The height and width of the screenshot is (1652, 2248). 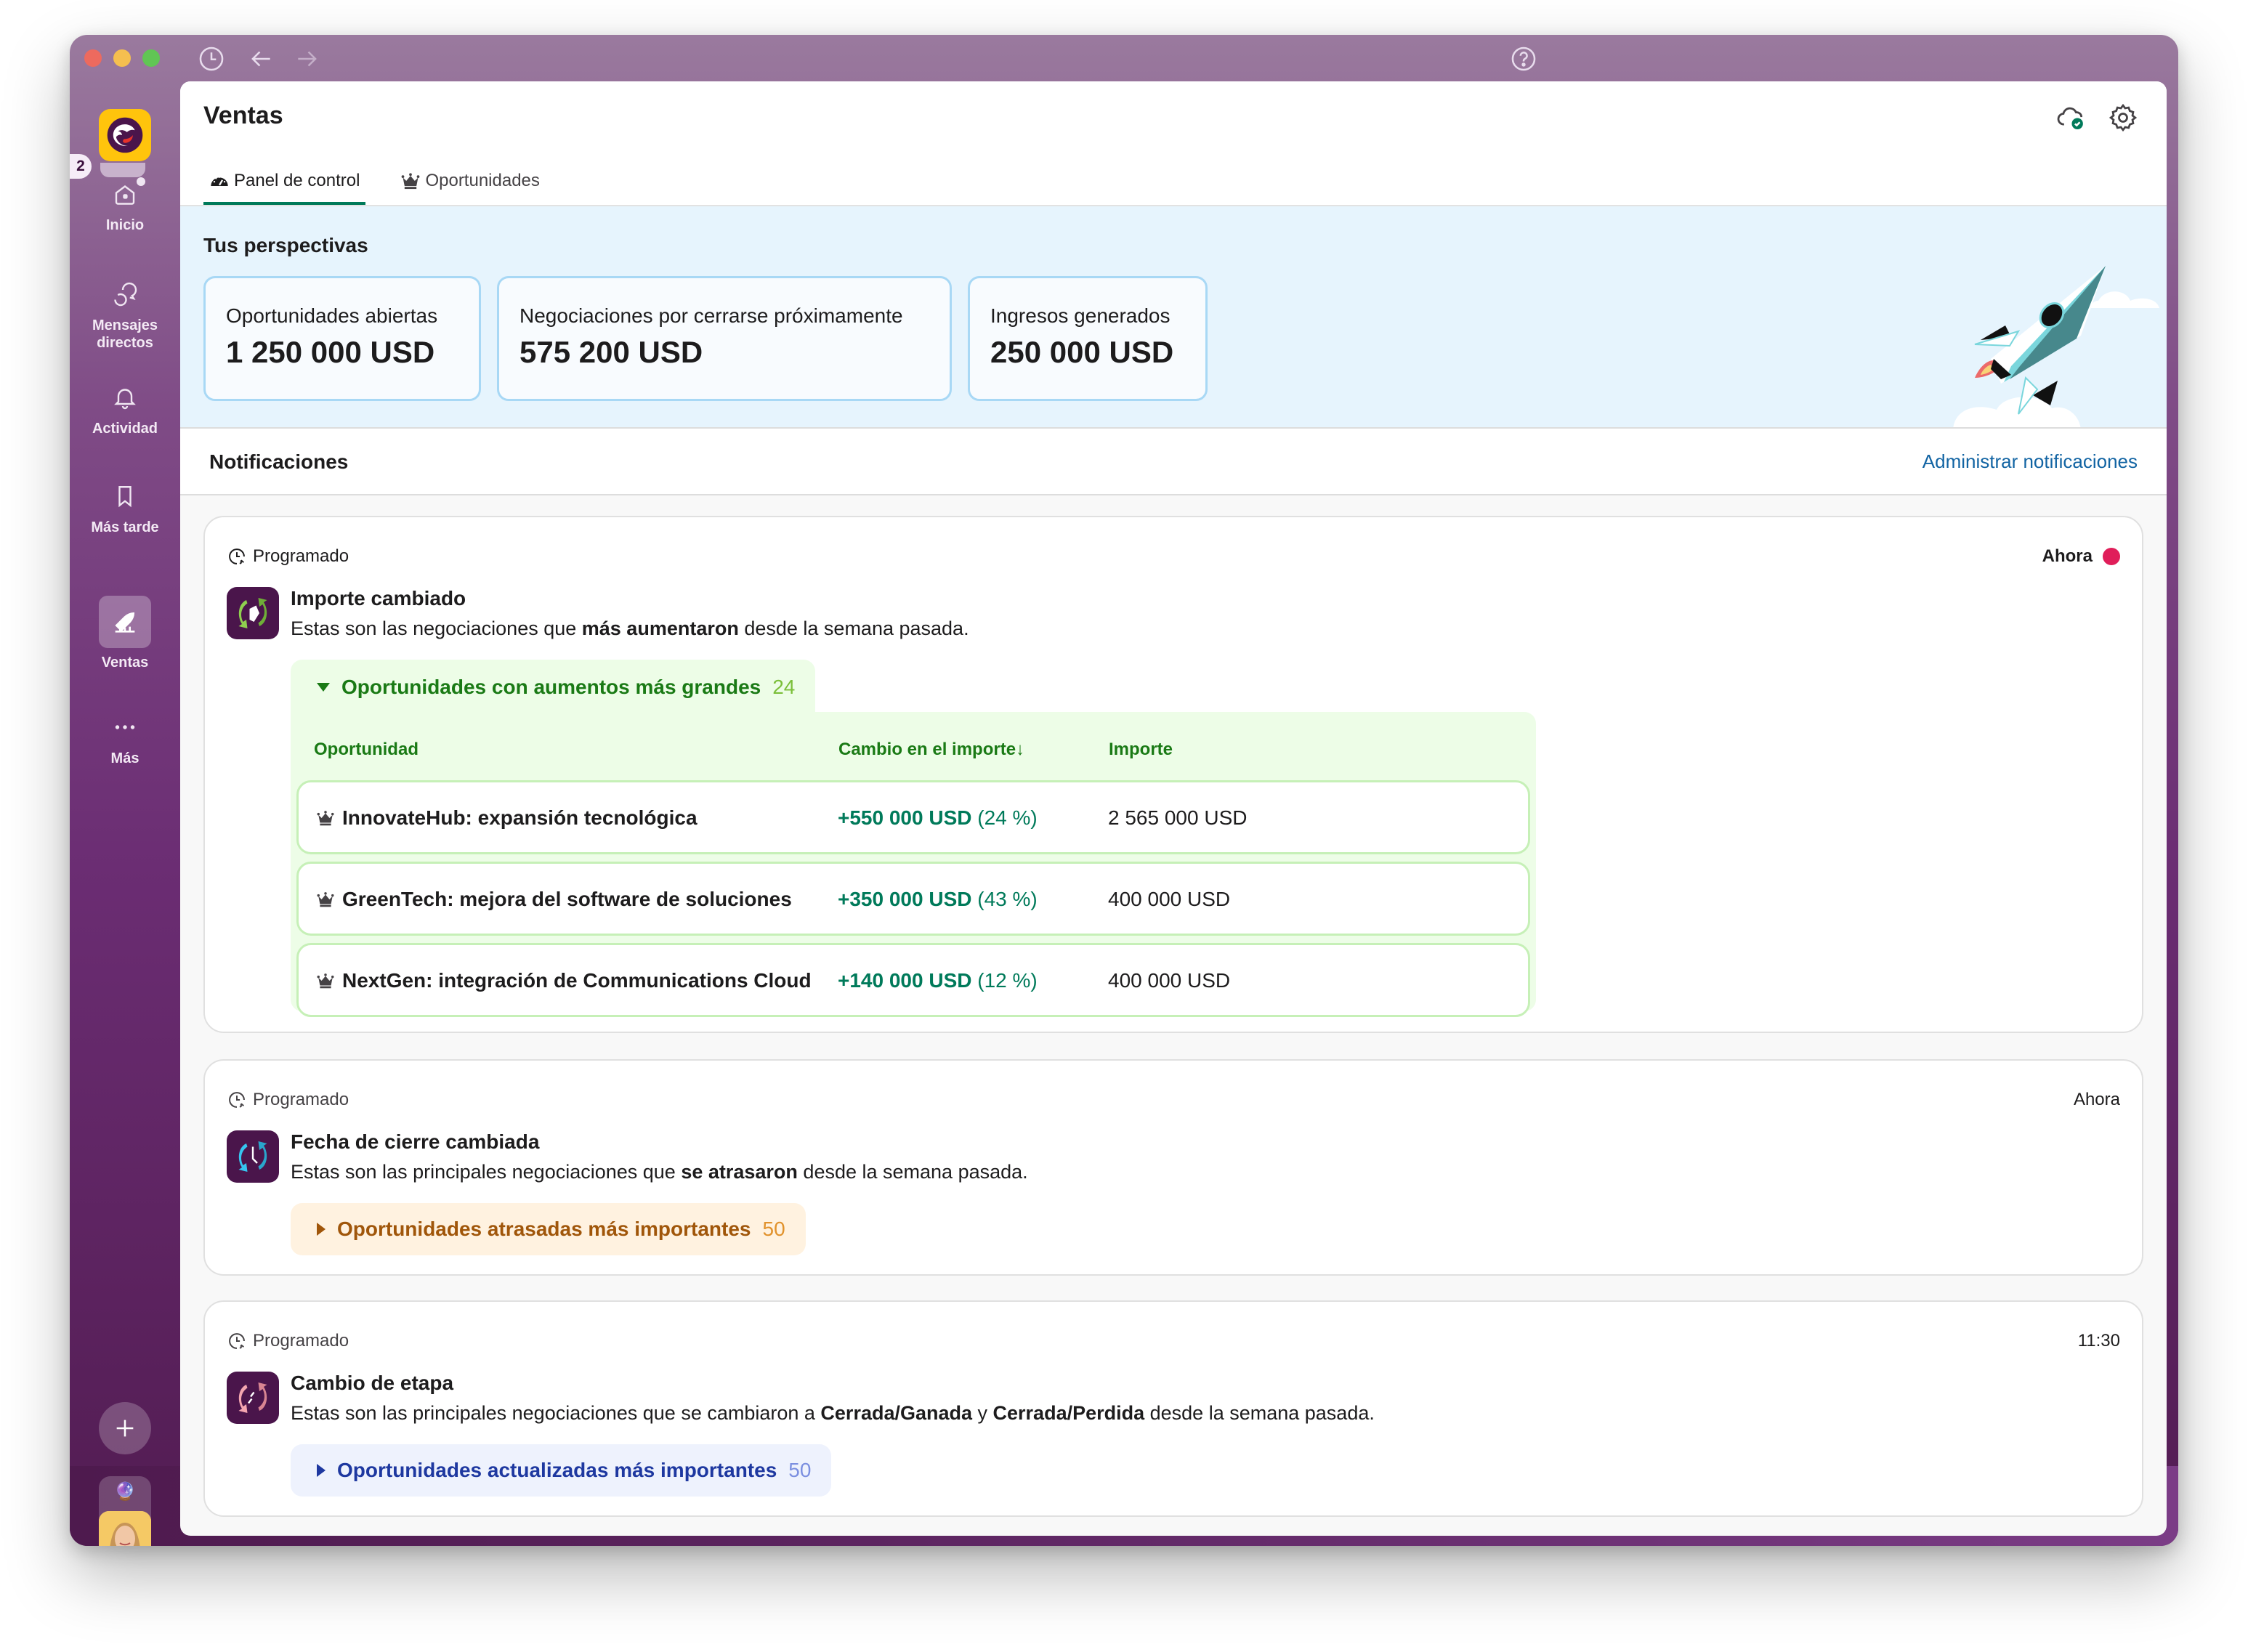 I want to click on sidebar-item-mensajes-directos: Mensajes directos, so click(x=125, y=315).